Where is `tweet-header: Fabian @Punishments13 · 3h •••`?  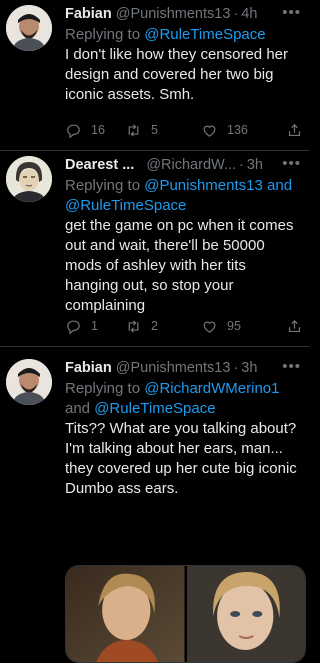 tweet-header: Fabian @Punishments13 · 3h ••• is located at coordinates (183, 368).